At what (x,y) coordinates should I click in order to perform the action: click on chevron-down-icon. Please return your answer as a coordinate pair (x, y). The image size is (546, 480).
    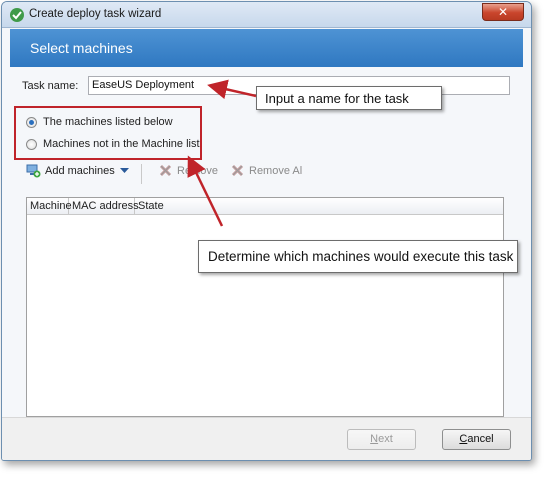
    Looking at the image, I should click on (124, 170).